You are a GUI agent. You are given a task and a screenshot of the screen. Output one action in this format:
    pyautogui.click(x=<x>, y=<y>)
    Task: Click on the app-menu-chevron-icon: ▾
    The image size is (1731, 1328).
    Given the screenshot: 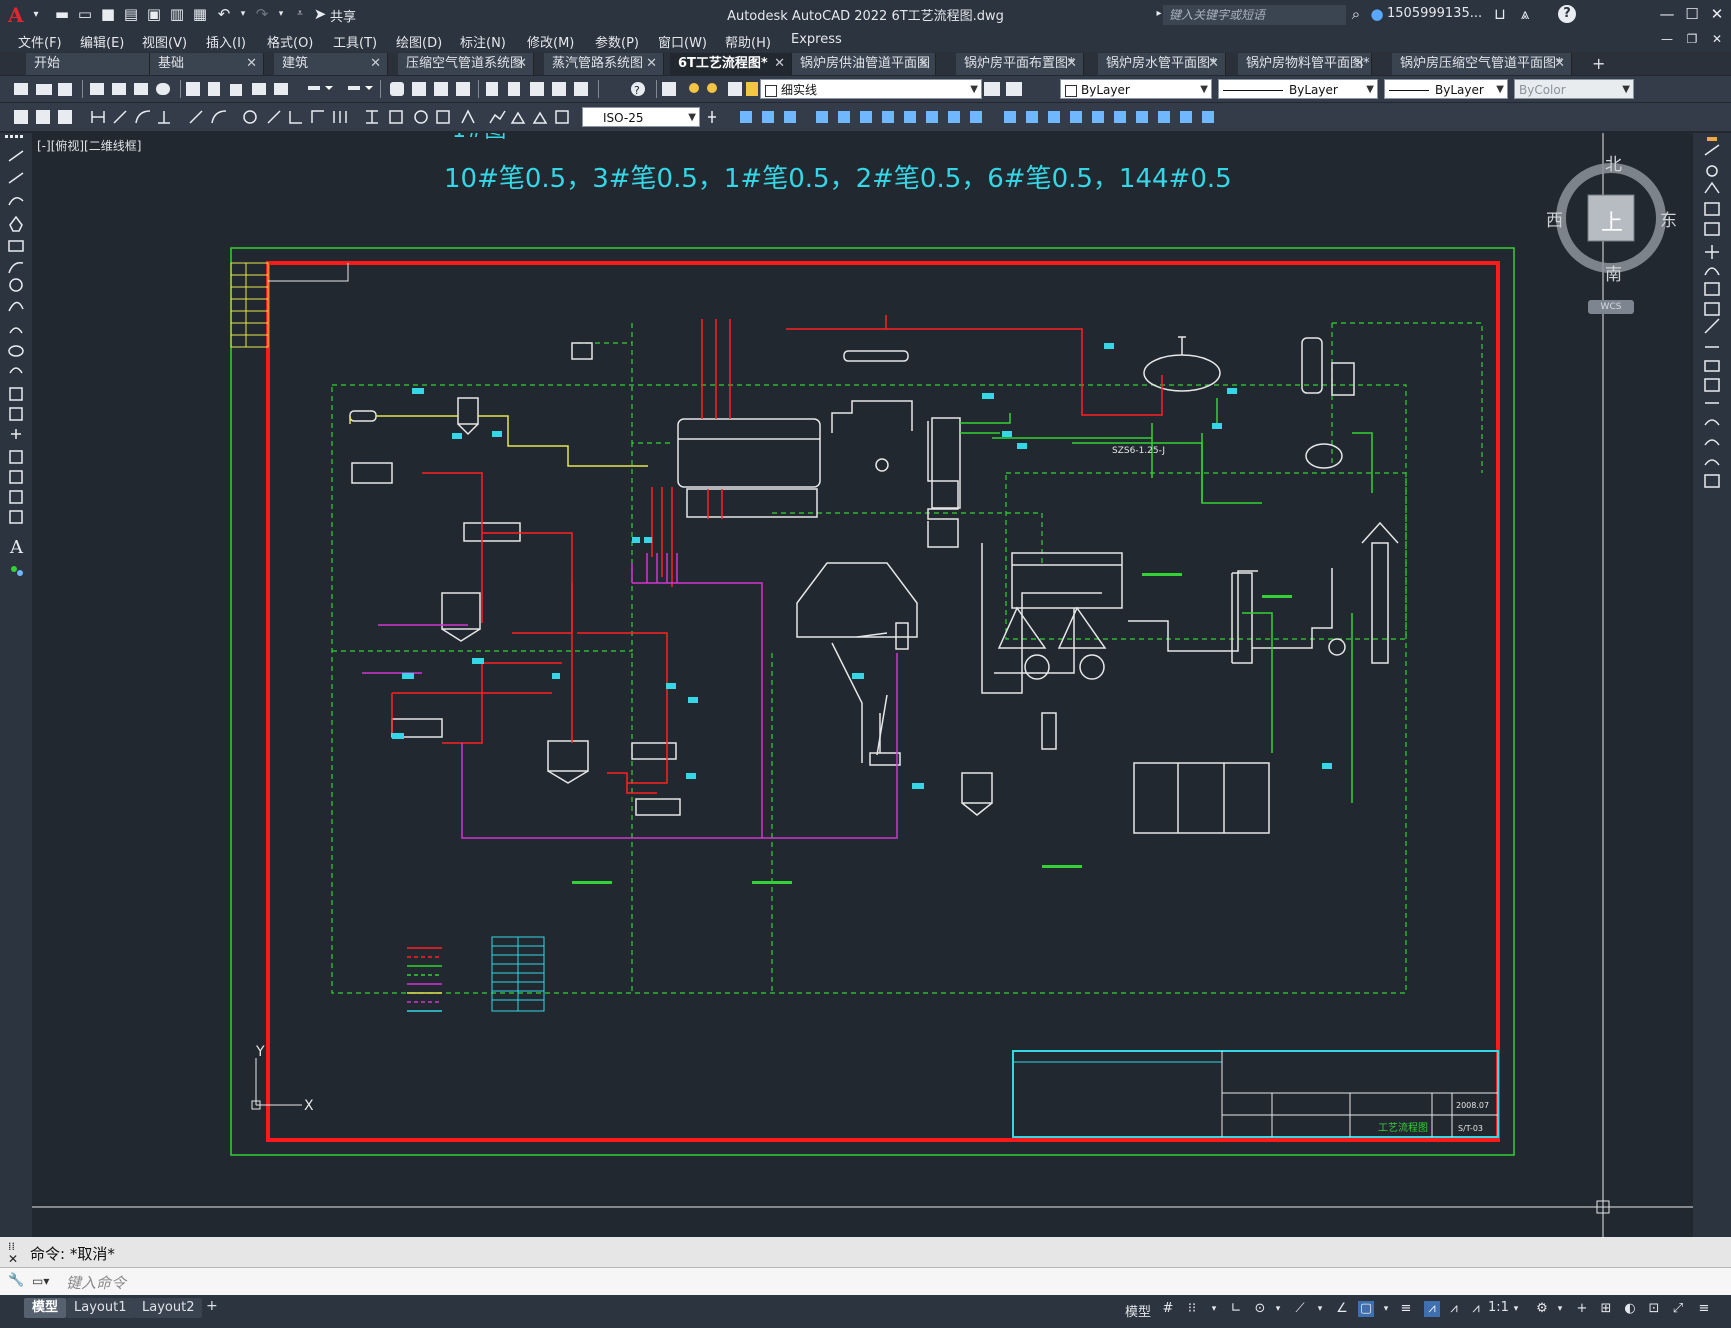 What is the action you would take?
    pyautogui.click(x=36, y=15)
    